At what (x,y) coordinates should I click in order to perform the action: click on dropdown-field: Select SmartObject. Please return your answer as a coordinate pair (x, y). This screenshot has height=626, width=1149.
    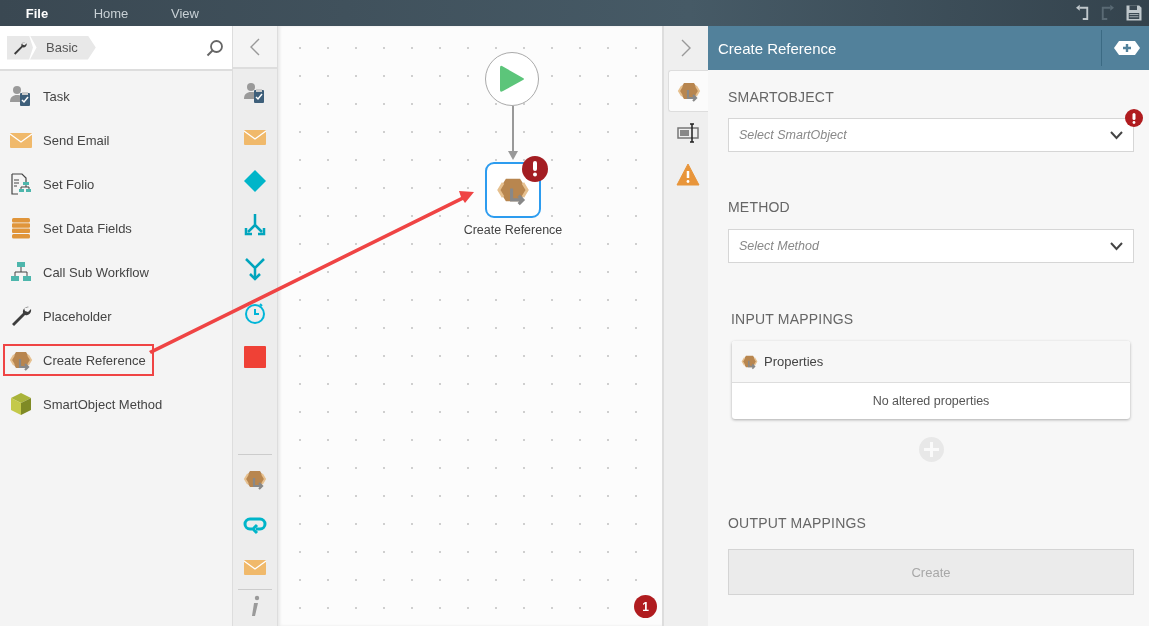
    Looking at the image, I should click on (931, 135).